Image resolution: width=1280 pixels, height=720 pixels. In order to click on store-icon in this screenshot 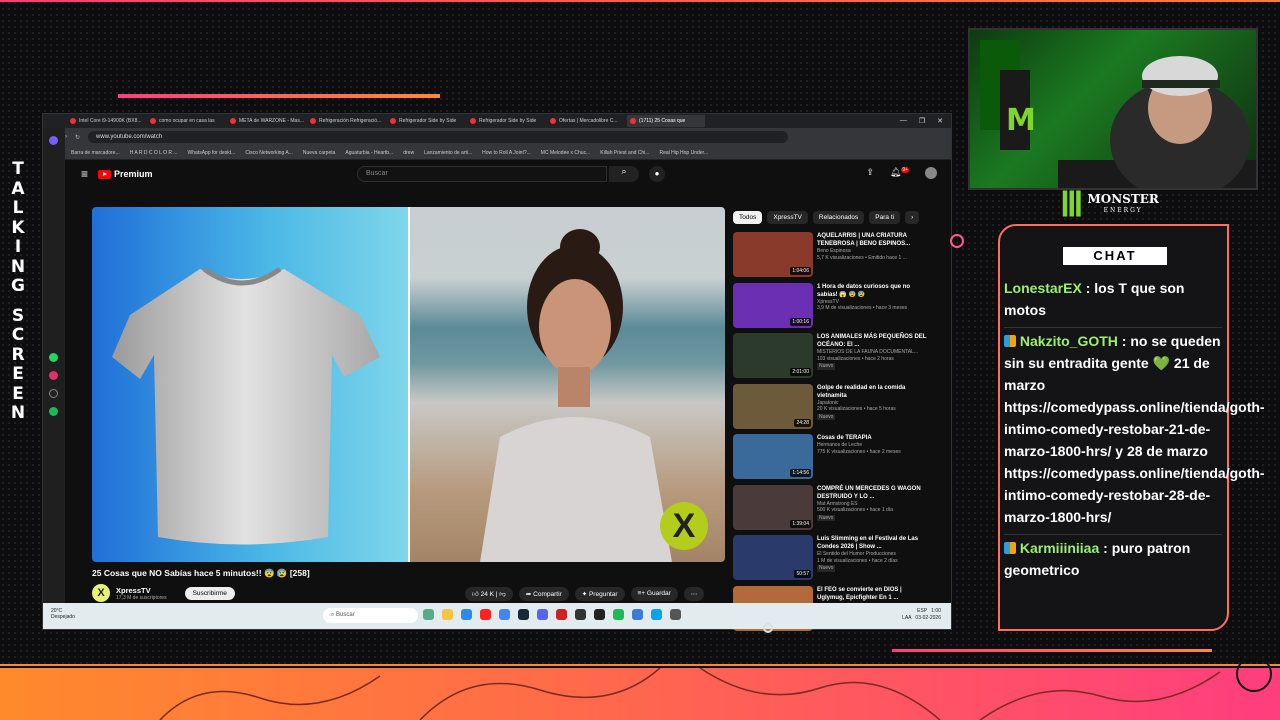, I will do `click(466, 614)`.